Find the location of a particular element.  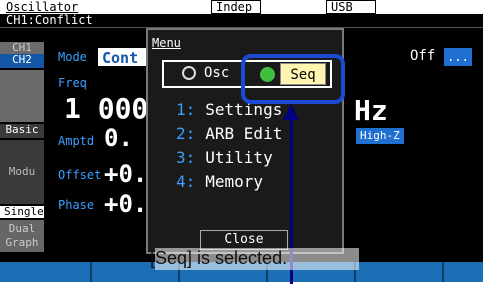

freq-unit: Hz is located at coordinates (371, 110).